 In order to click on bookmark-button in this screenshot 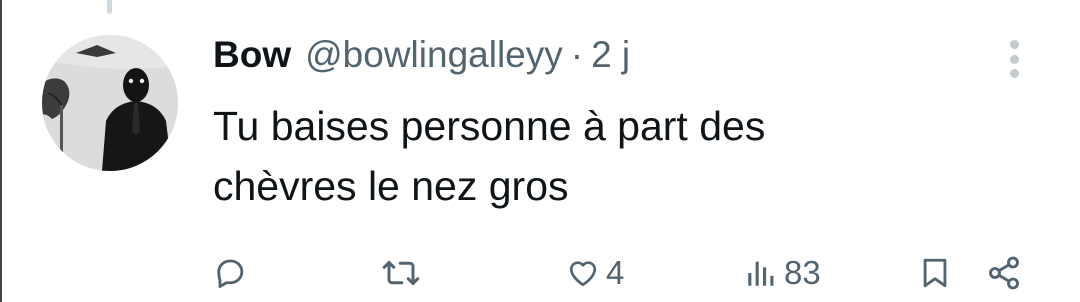, I will do `click(935, 273)`.